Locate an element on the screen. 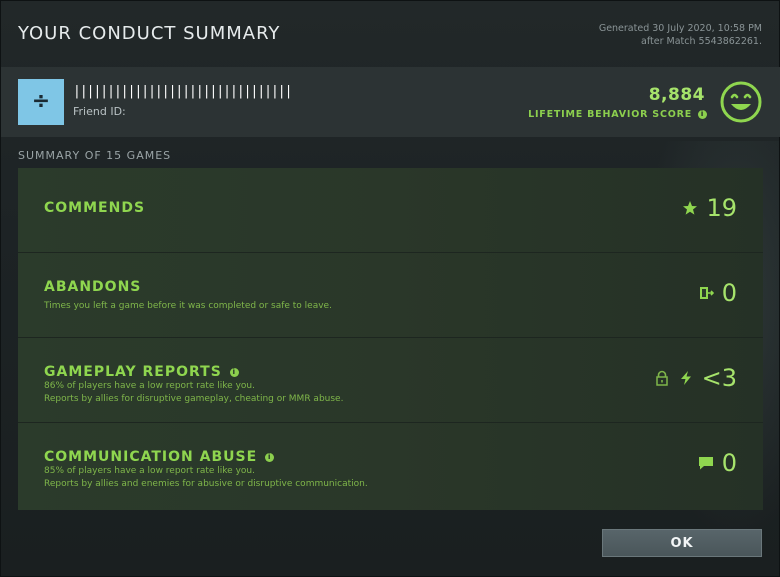 Image resolution: width=780 pixels, height=577 pixels. divide-icon: ÷ is located at coordinates (41, 101).